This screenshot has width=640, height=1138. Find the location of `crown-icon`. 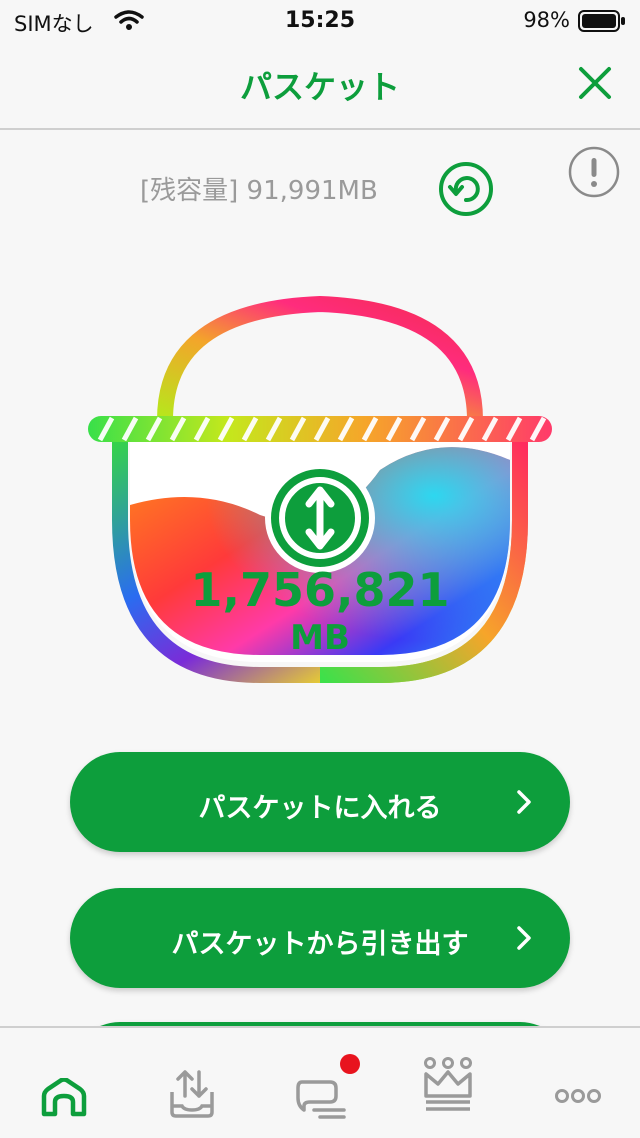

crown-icon is located at coordinates (448, 1084).